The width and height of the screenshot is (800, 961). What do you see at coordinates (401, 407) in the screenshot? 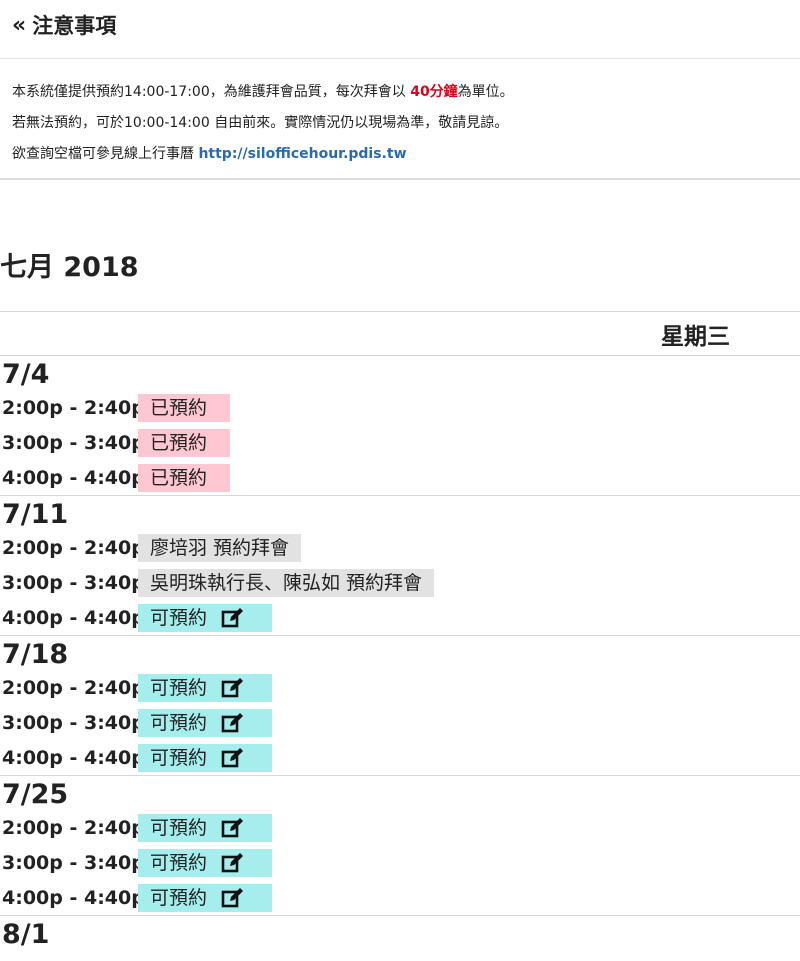
I see `time-slot: 2:00p - 2:40p 已預約` at bounding box center [401, 407].